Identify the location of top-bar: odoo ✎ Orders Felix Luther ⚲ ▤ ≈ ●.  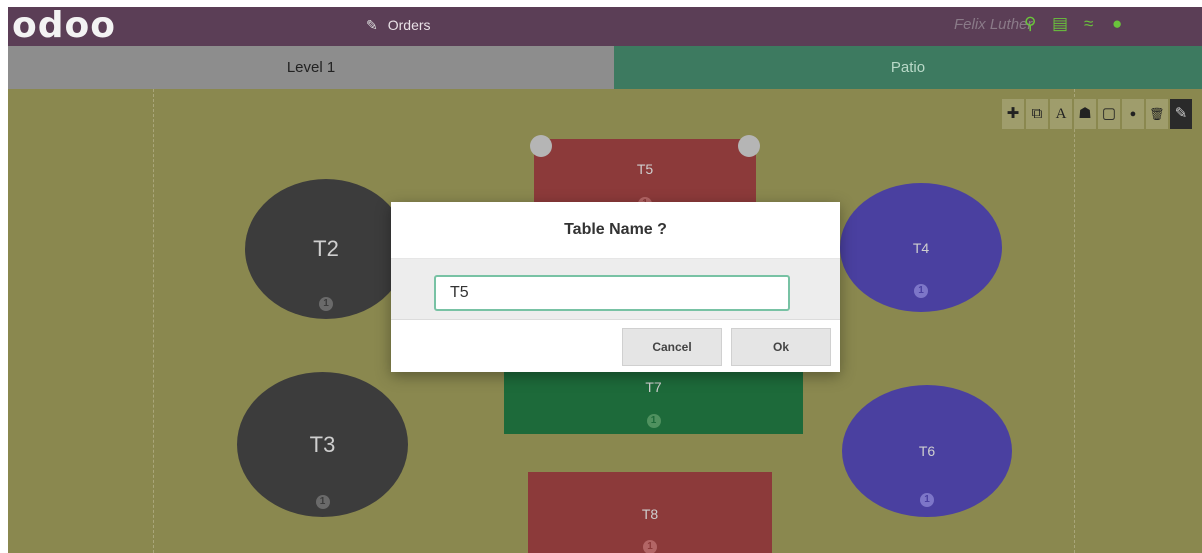
(605, 25).